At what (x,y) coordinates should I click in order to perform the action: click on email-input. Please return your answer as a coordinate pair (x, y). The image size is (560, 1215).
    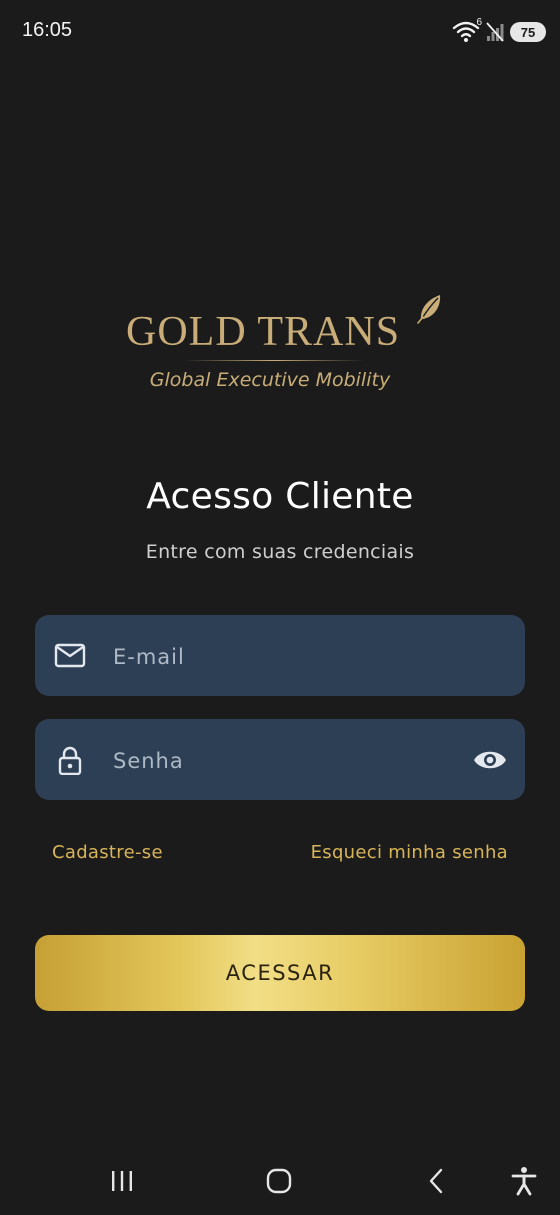
    Looking at the image, I should click on (283, 656).